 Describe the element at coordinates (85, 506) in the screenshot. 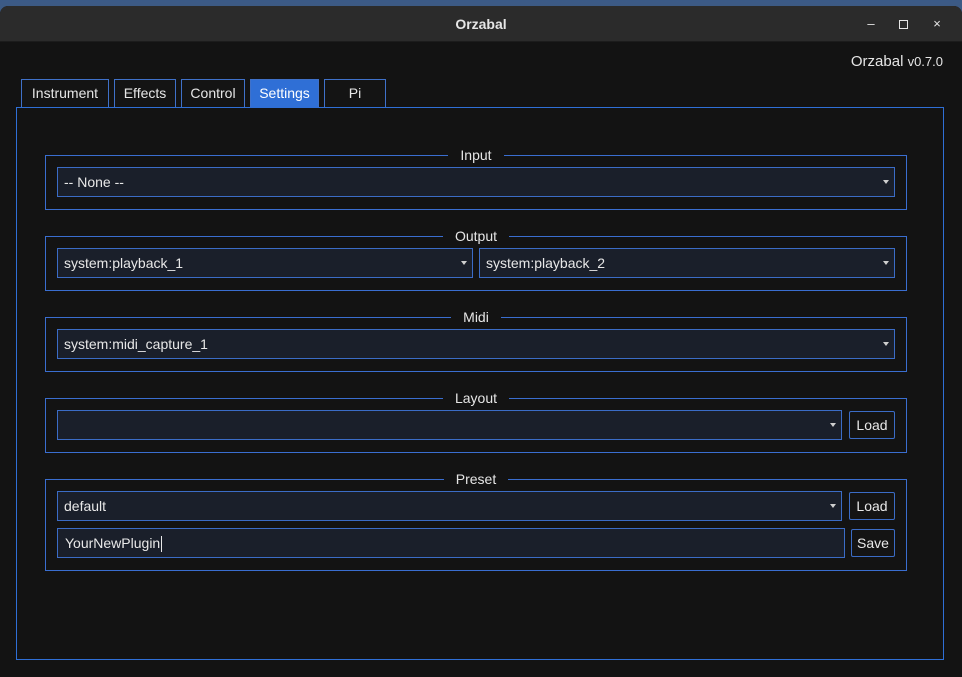

I see `preset-select-value: default` at that location.